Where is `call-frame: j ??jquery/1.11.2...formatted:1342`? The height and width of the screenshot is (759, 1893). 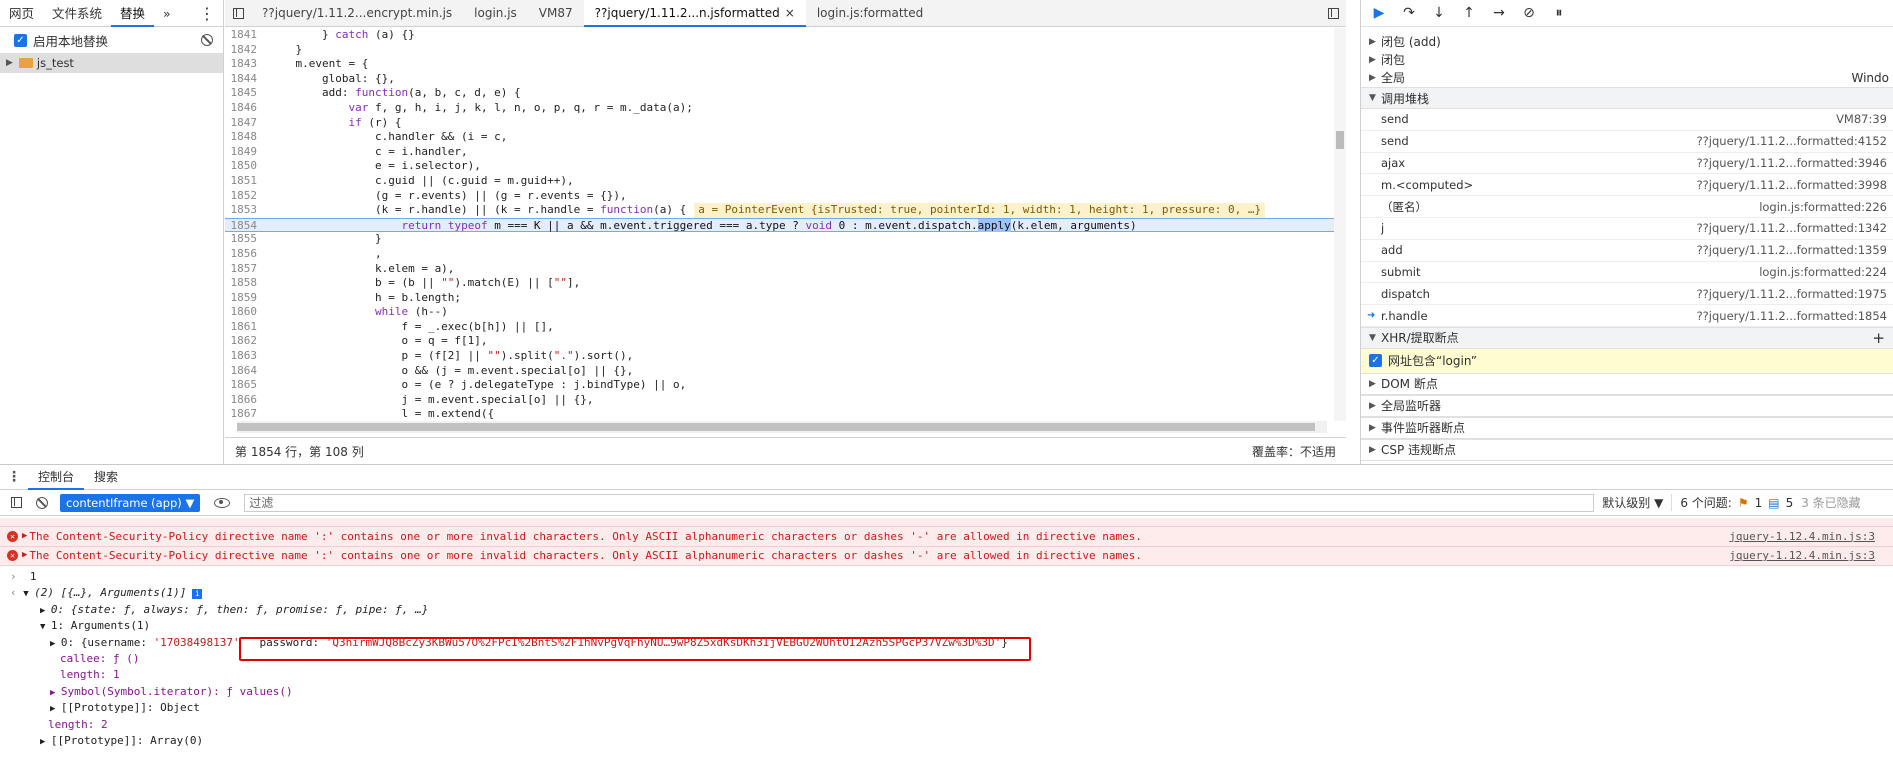 call-frame: j ??jquery/1.11.2...formatted:1342 is located at coordinates (1627, 229).